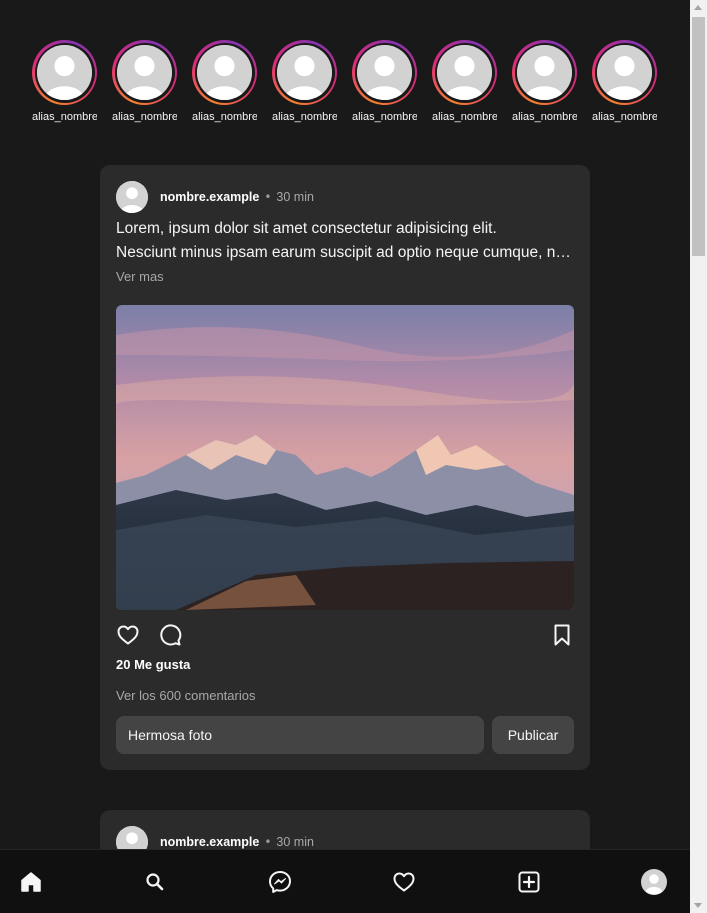 The height and width of the screenshot is (913, 707). I want to click on messenger-icon, so click(280, 882).